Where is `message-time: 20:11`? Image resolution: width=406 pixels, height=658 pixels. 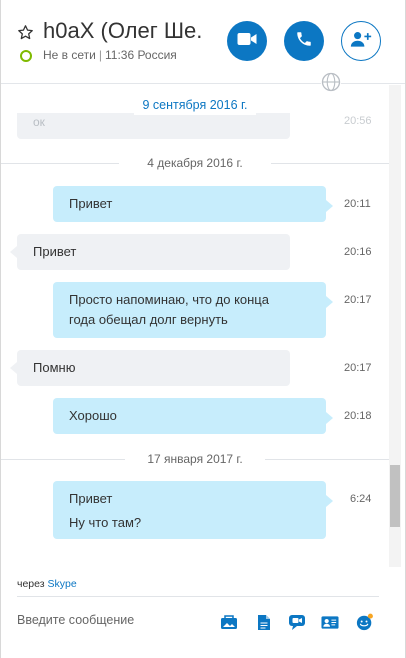 message-time: 20:11 is located at coordinates (357, 204).